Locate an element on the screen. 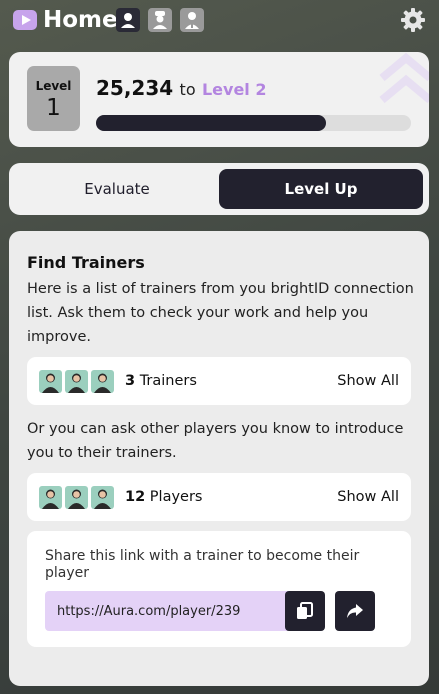  doctor-icon is located at coordinates (192, 20).